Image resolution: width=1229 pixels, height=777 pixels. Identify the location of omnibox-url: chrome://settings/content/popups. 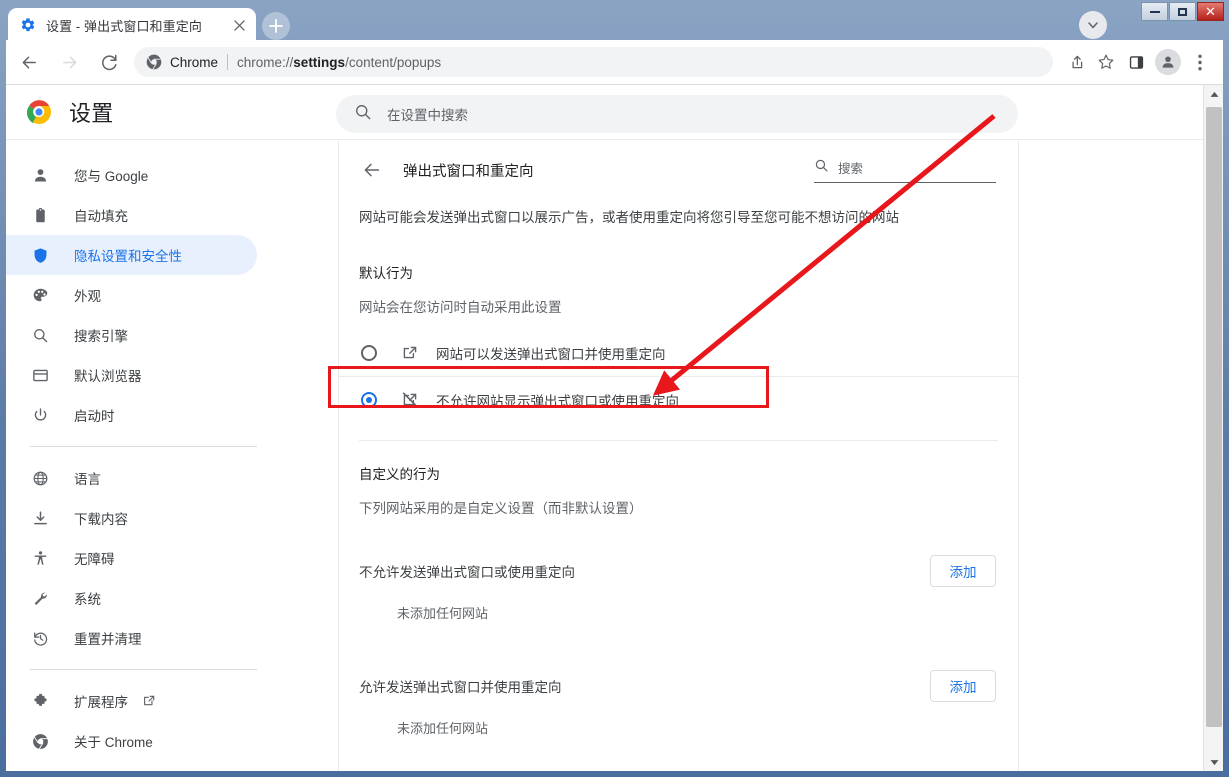
(339, 62).